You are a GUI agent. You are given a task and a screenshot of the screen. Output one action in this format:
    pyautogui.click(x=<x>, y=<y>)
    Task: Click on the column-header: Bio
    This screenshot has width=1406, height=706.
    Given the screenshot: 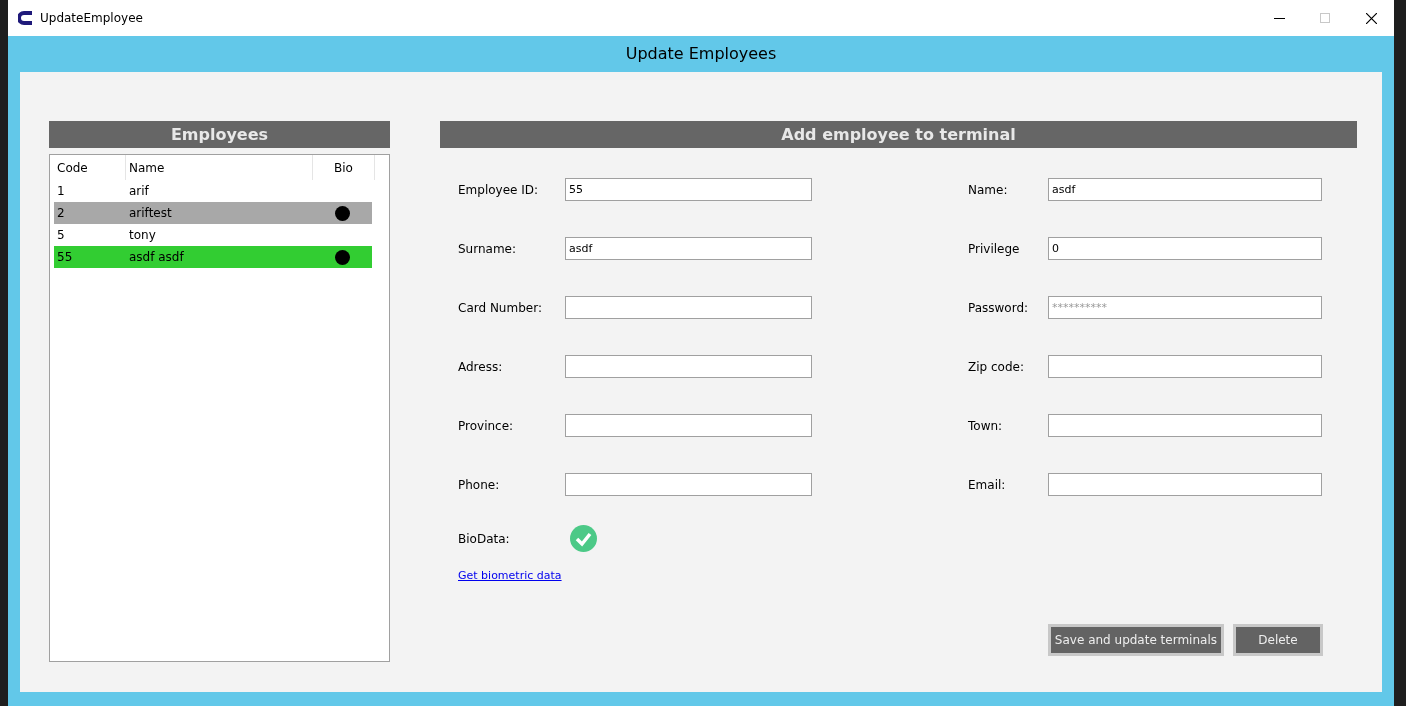 What is the action you would take?
    pyautogui.click(x=344, y=167)
    